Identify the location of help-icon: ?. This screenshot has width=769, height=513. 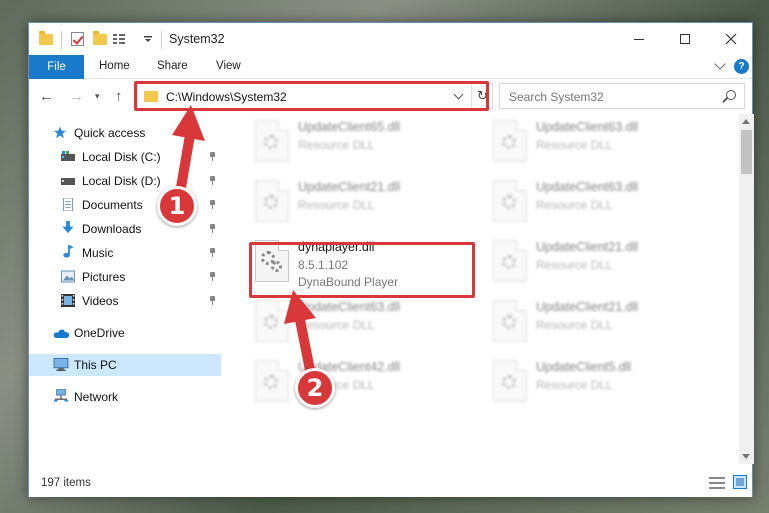
(741, 66).